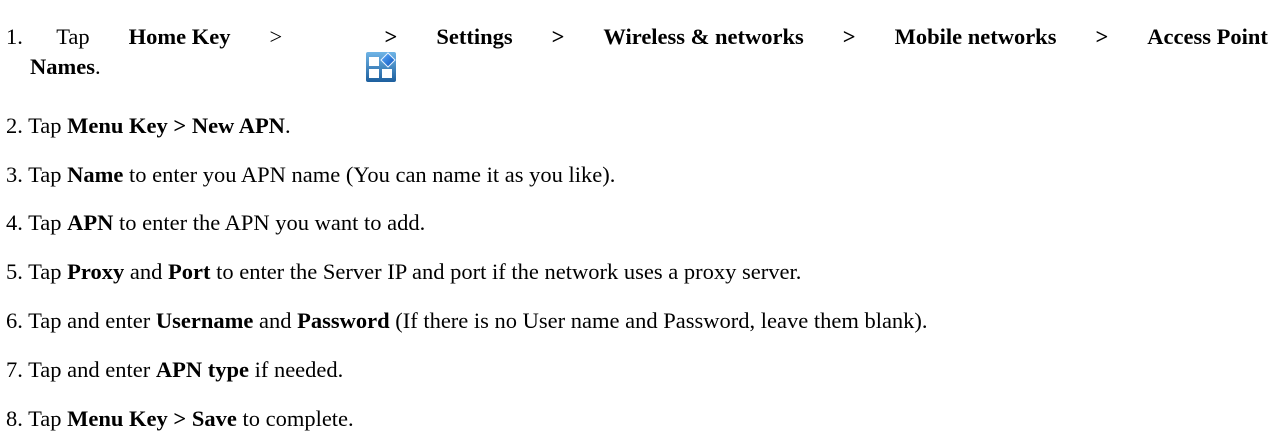  Describe the element at coordinates (202, 369) in the screenshot. I see `step-7-apn-type: APN type` at that location.